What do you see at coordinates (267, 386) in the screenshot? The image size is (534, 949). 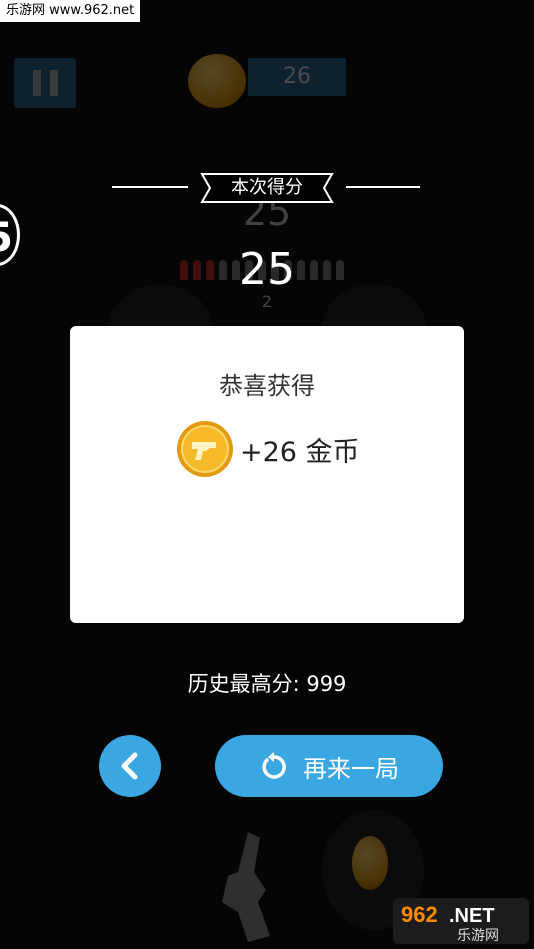 I see `reward-title: 恭喜获得` at bounding box center [267, 386].